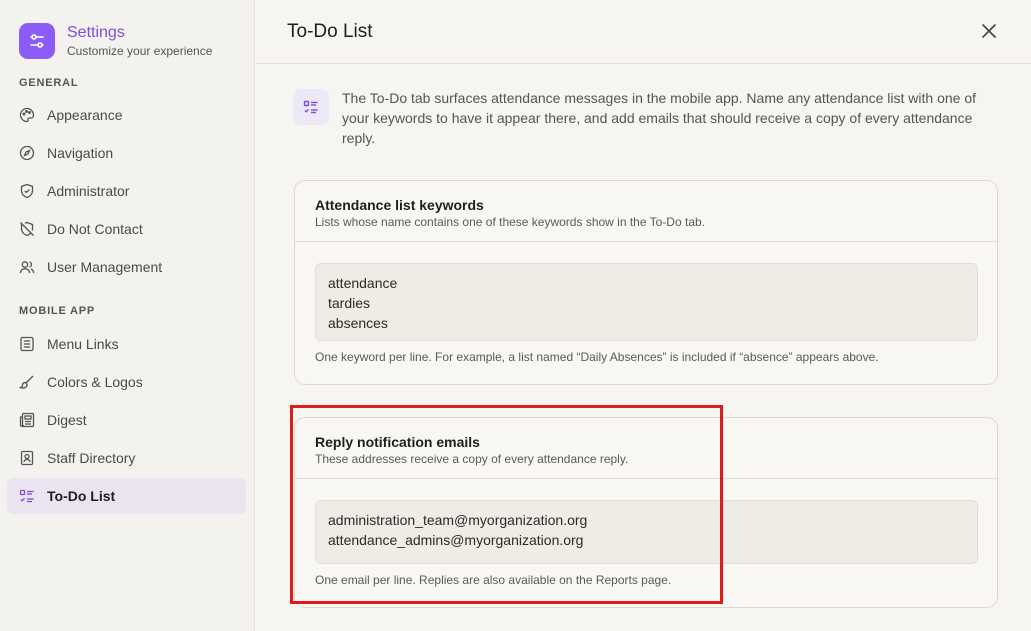 The image size is (1031, 631). Describe the element at coordinates (140, 51) in the screenshot. I see `app-subtitle: Customize your experience` at that location.